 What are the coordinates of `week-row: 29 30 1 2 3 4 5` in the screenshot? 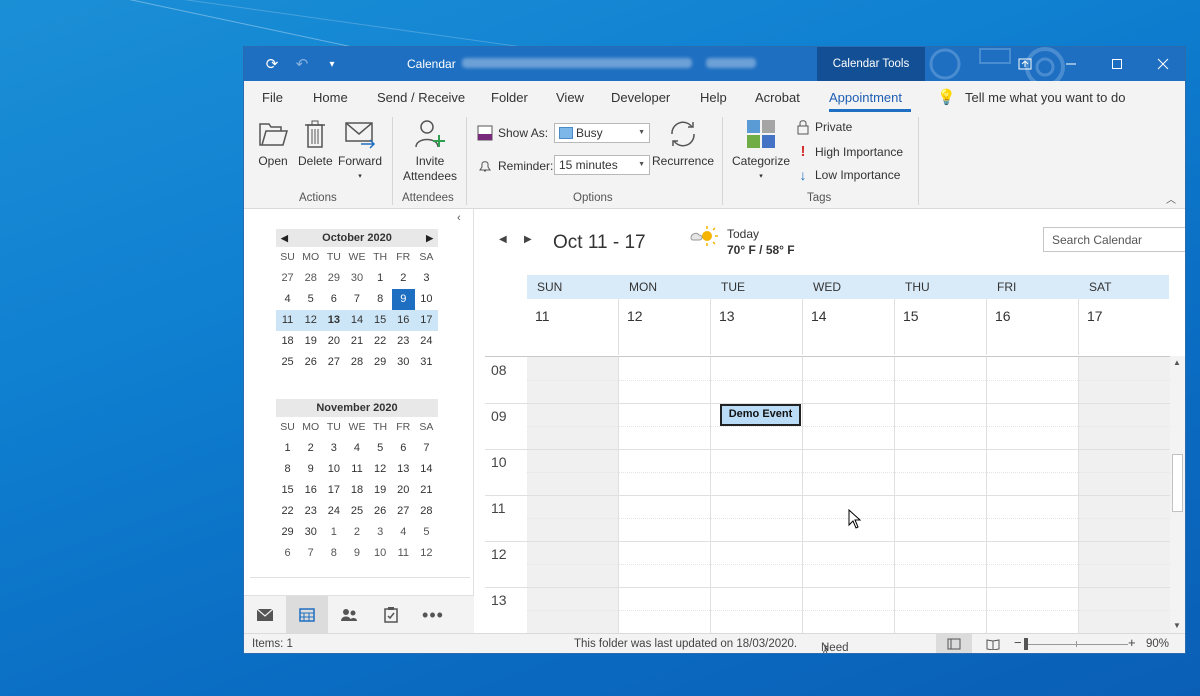 It's located at (357, 532).